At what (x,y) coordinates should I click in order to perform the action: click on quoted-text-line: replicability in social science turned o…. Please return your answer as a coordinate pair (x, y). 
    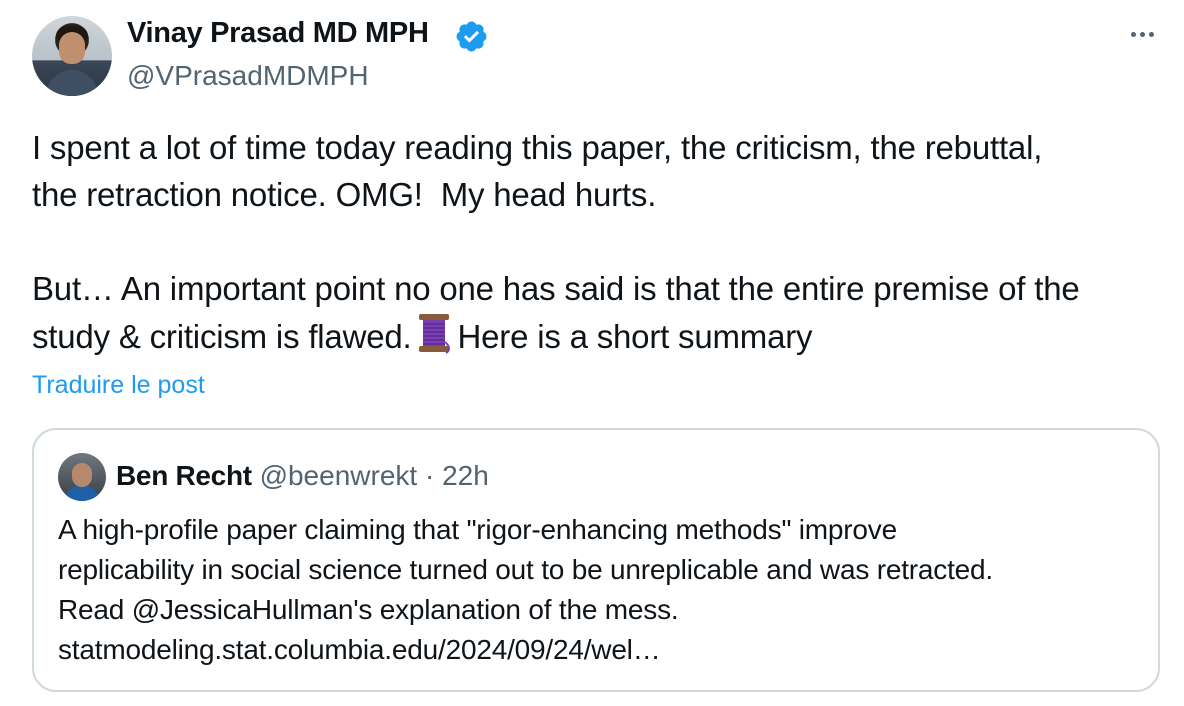
    Looking at the image, I should click on (525, 569).